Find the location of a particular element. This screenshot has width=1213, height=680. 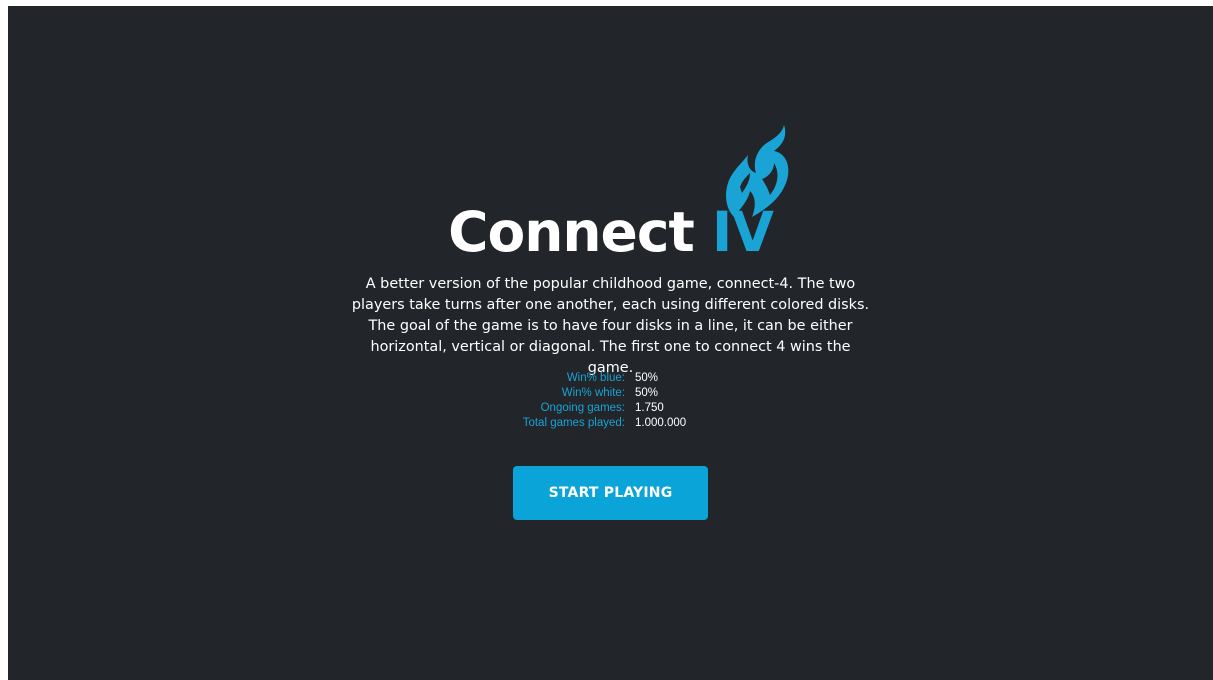

stat-row-total-games: Total games played: 1.000.000 is located at coordinates (610, 423).